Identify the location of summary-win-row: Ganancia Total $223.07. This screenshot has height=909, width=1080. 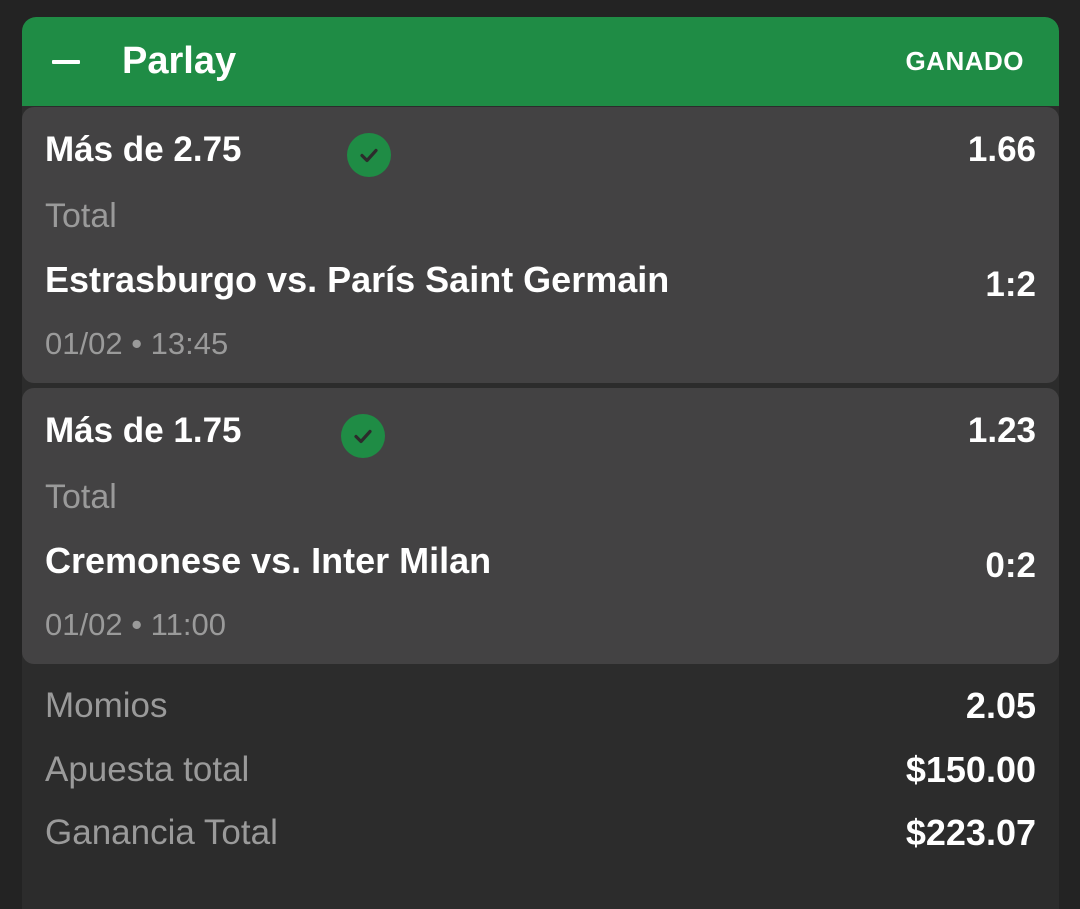
(540, 833).